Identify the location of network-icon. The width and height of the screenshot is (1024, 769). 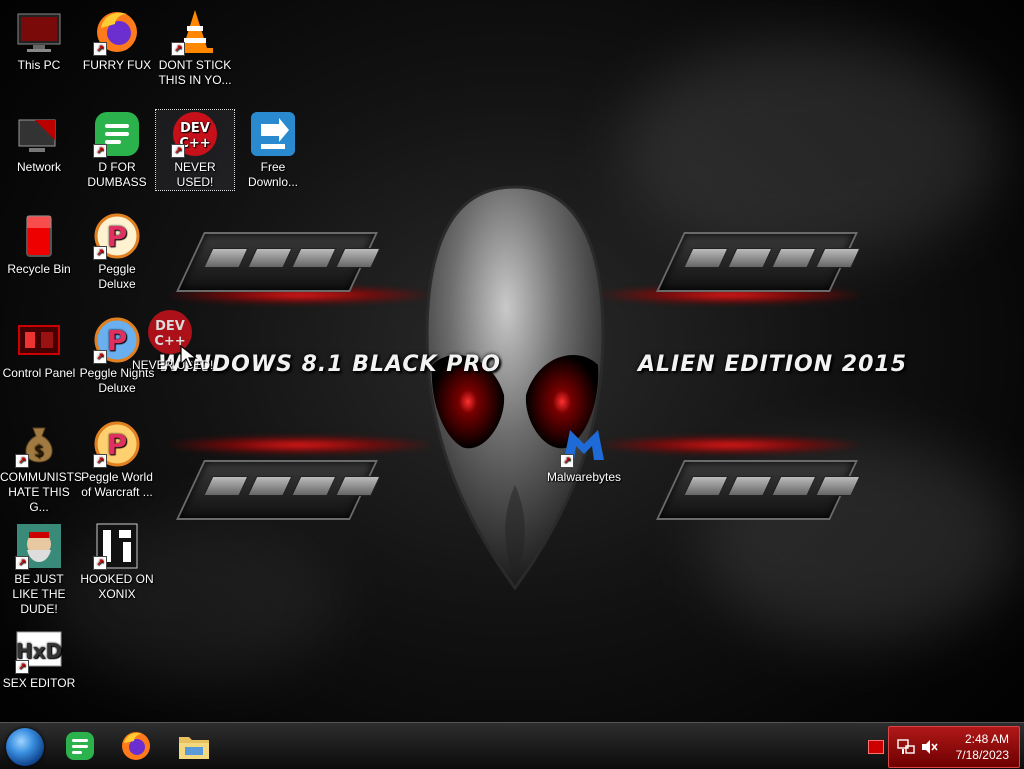
(39, 134).